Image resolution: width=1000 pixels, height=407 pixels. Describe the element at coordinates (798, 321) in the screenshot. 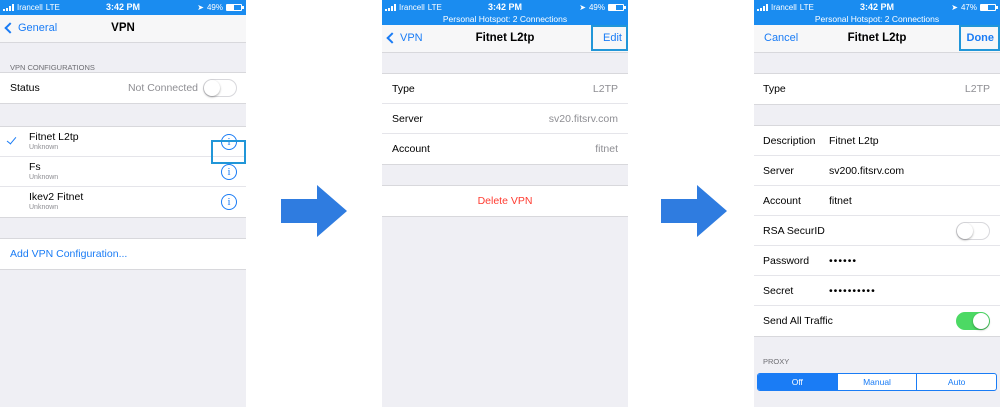

I see `send-all-traffic-label: Send All Traffic` at that location.